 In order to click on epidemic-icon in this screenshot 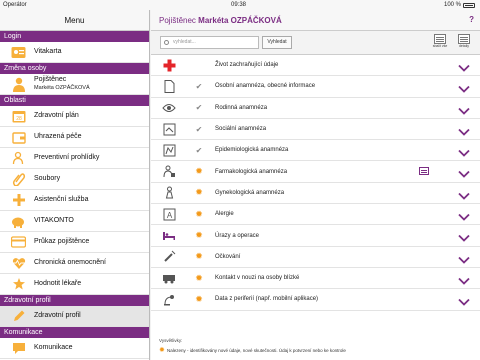, I will do `click(169, 150)`.